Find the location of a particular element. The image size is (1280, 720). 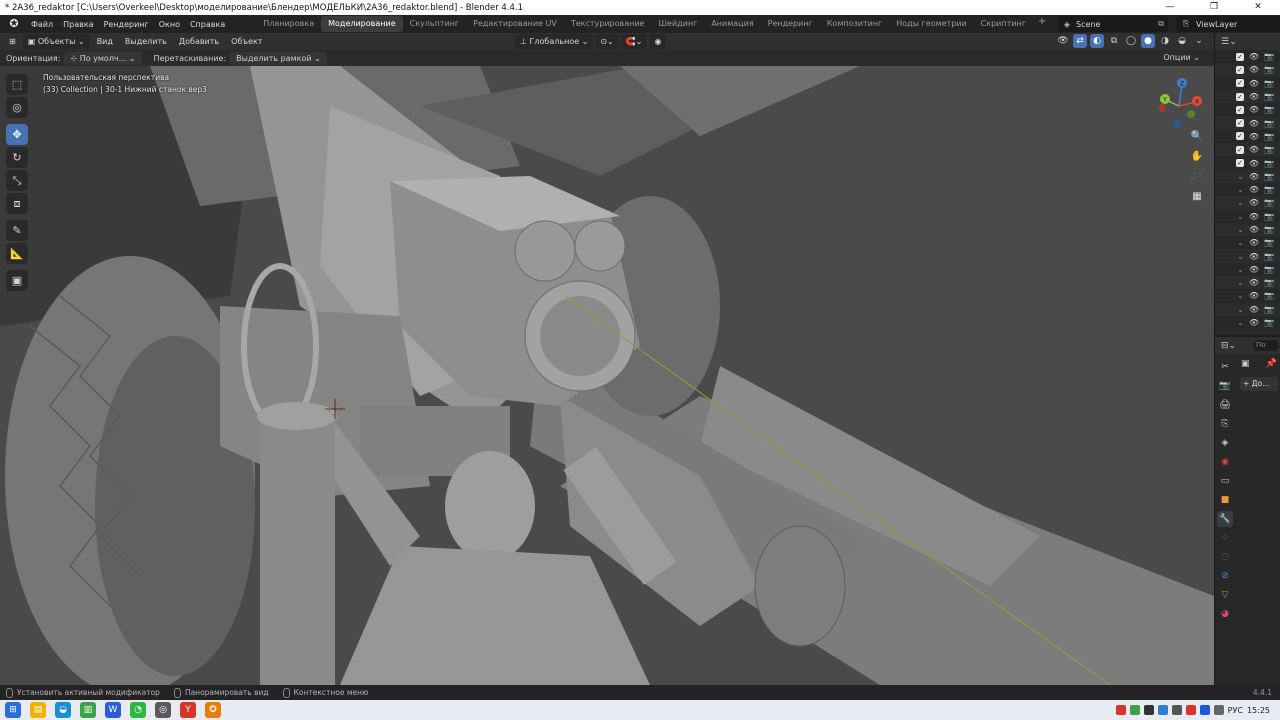

snap-icon: 🧲⌄ is located at coordinates (634, 41).